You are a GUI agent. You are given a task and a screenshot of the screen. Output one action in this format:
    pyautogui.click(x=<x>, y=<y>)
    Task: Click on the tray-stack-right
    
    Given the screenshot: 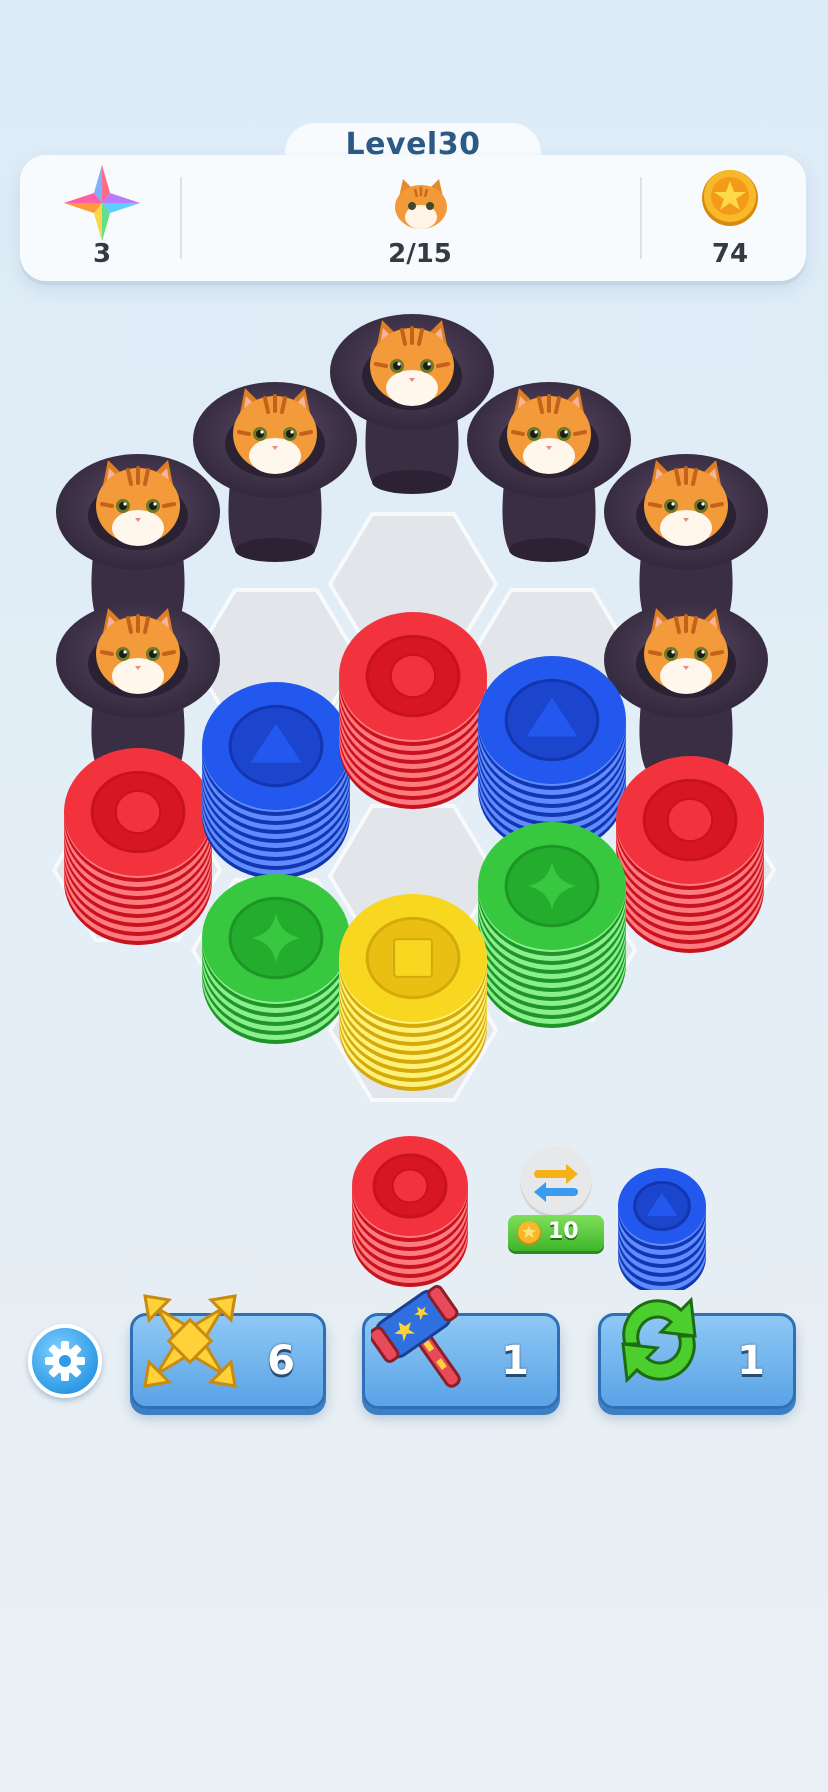 What is the action you would take?
    pyautogui.click(x=662, y=1225)
    